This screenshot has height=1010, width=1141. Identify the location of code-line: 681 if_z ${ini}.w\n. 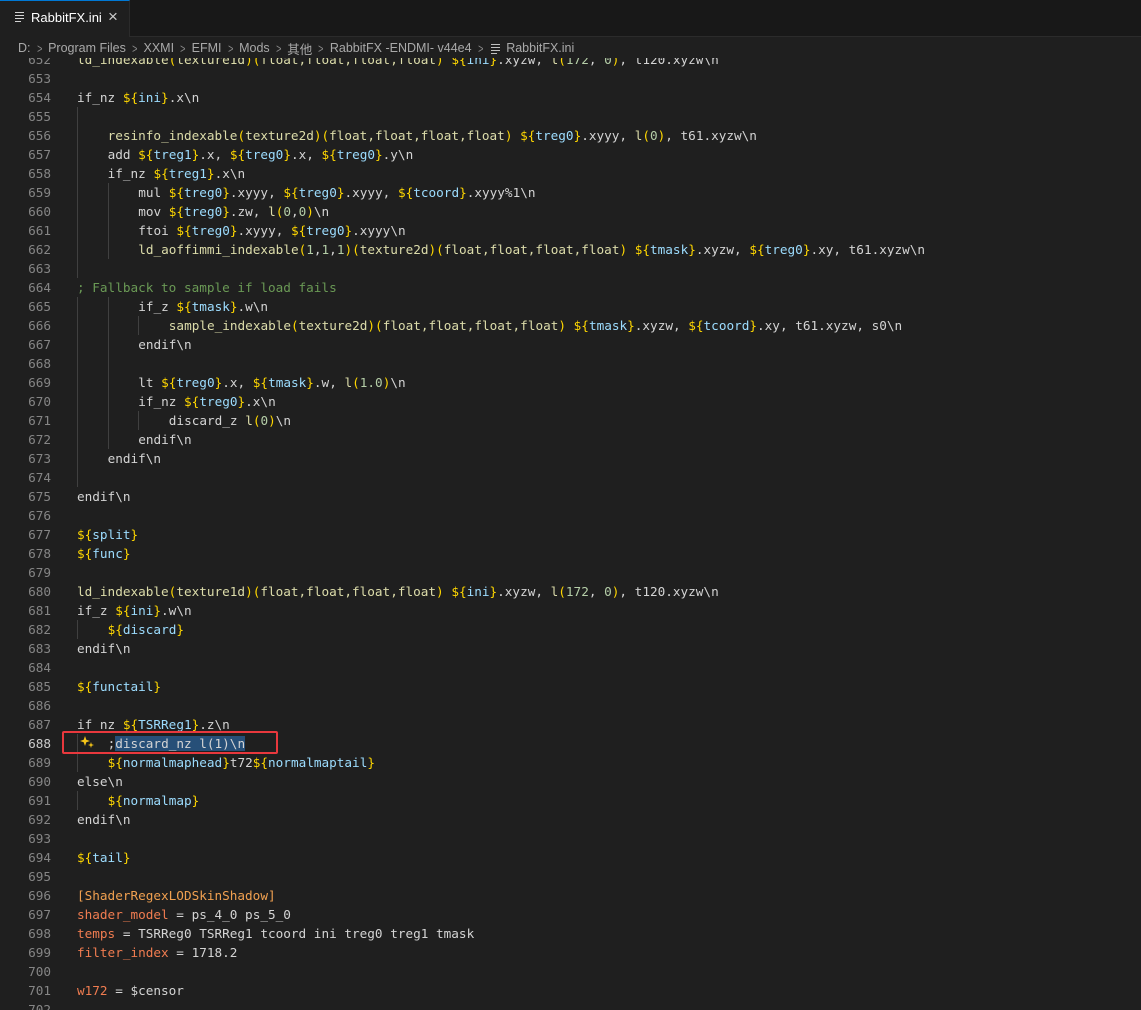
(570, 610).